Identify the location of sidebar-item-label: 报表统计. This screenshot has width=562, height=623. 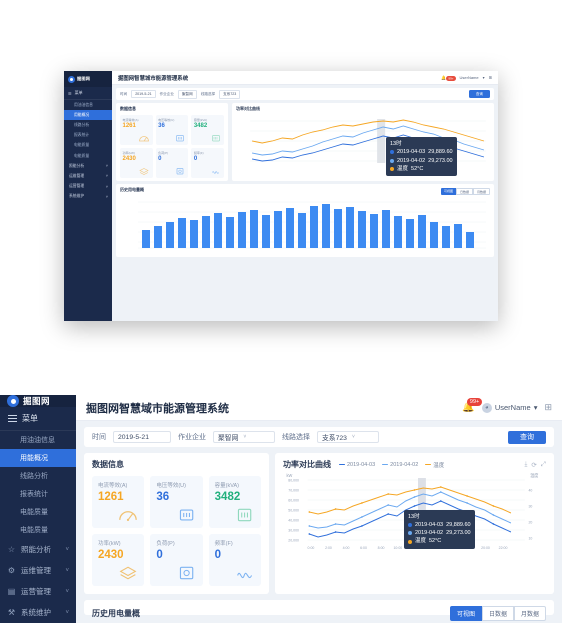
(34, 494).